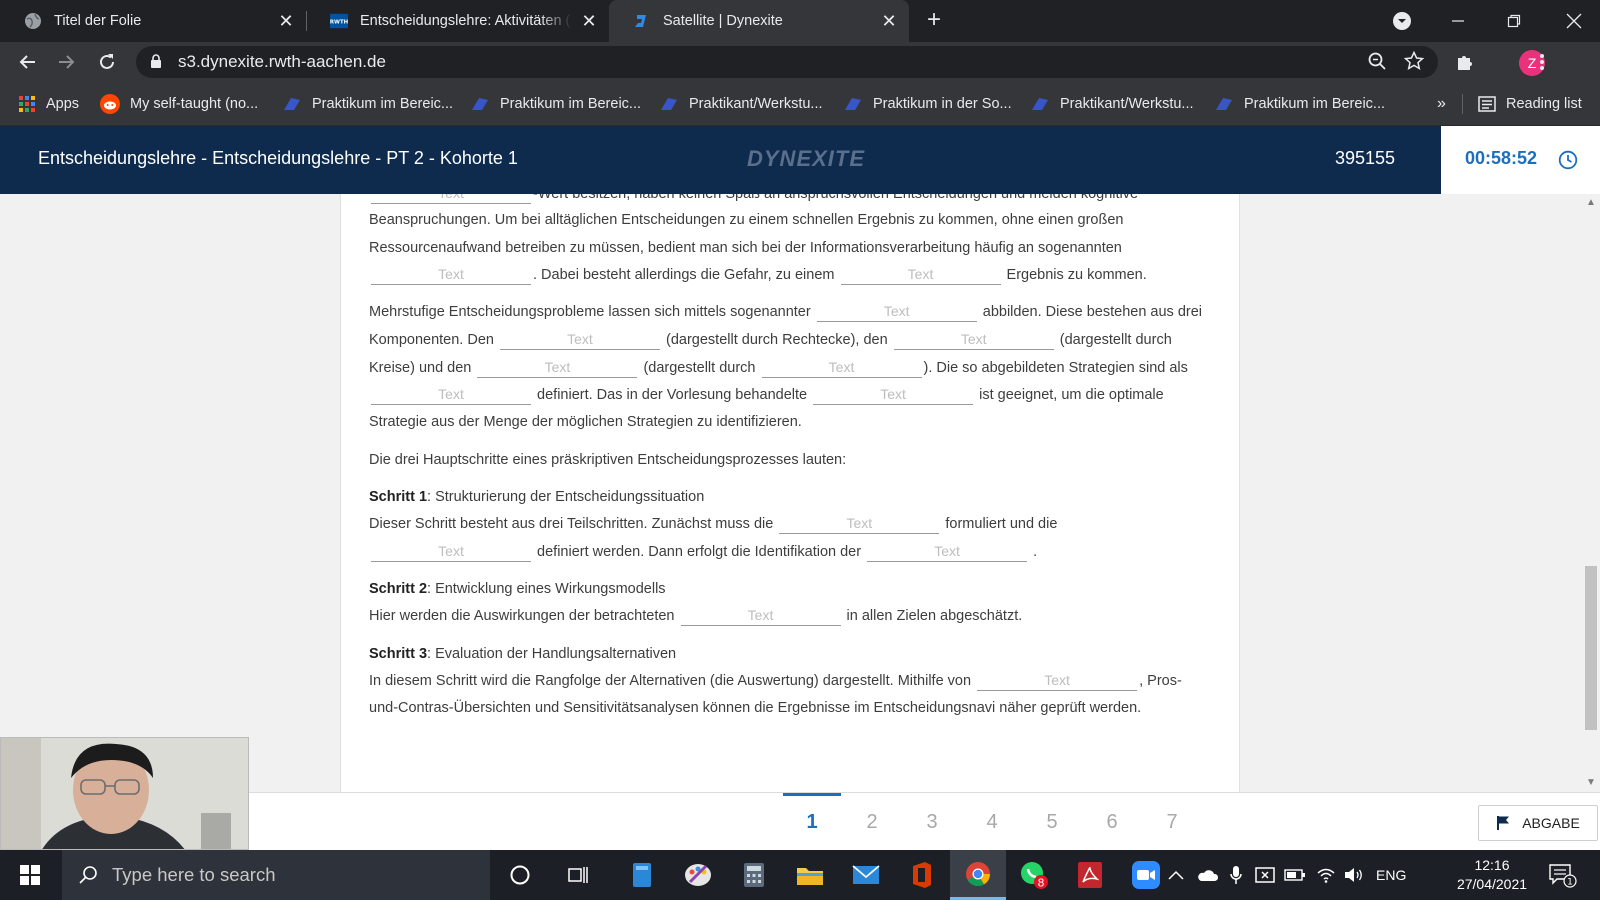  What do you see at coordinates (1207, 875) in the screenshot?
I see `onedrive-cloud-icon` at bounding box center [1207, 875].